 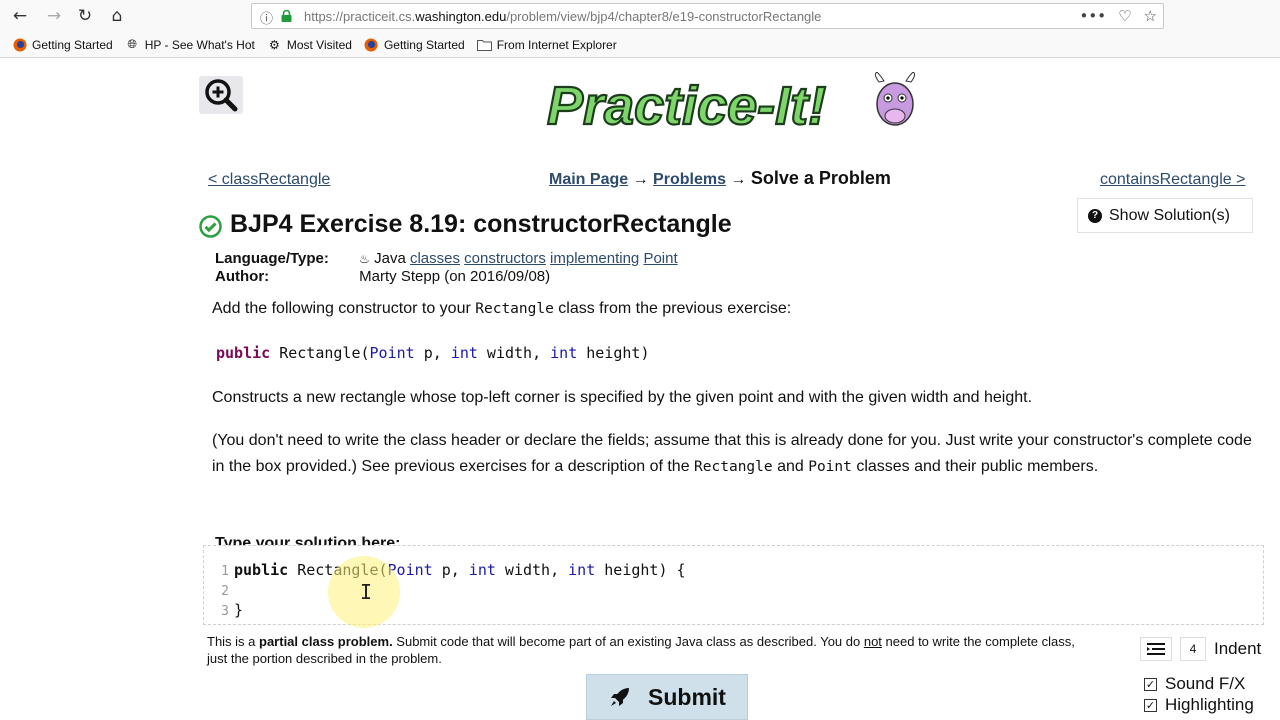 I want to click on list-icon, so click(x=1156, y=649).